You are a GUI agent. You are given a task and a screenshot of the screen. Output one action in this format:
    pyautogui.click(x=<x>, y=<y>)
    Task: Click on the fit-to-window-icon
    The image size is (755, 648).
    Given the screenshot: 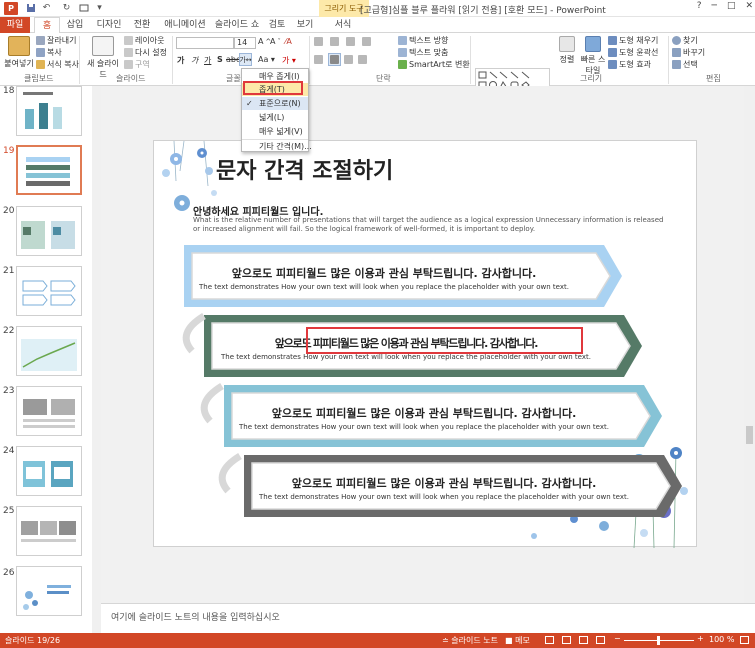 What is the action you would take?
    pyautogui.click(x=744, y=640)
    